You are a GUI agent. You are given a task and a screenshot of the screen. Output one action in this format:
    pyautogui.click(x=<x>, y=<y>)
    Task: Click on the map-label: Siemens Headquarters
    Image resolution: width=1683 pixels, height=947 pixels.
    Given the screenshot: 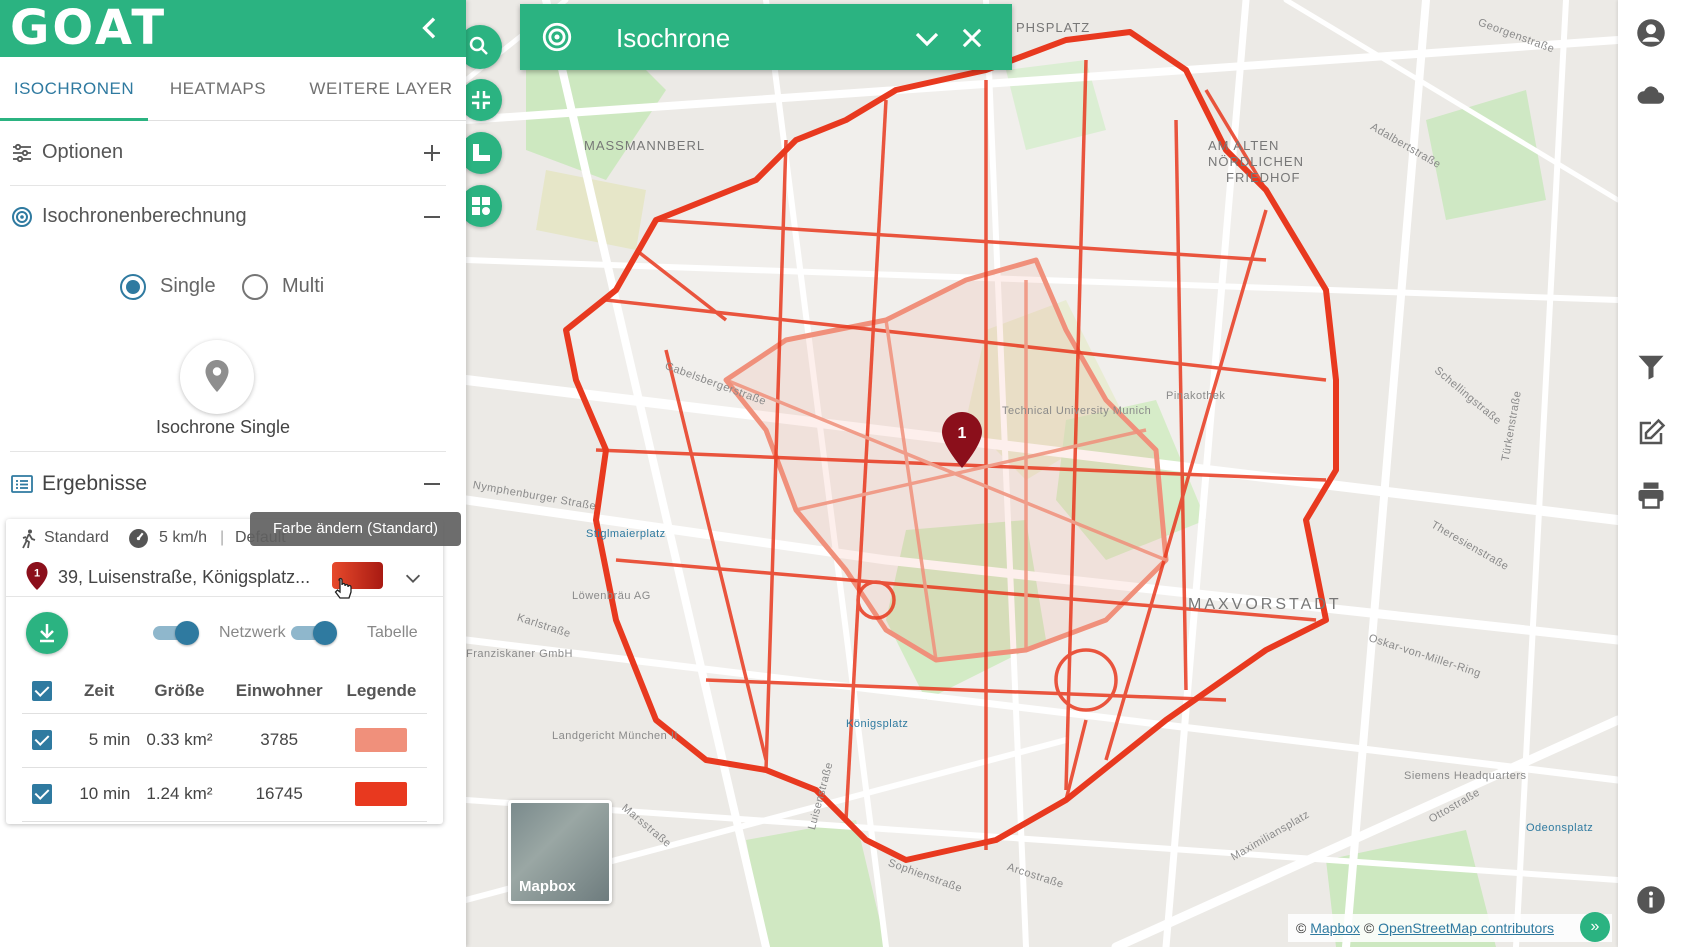 What is the action you would take?
    pyautogui.click(x=1465, y=776)
    